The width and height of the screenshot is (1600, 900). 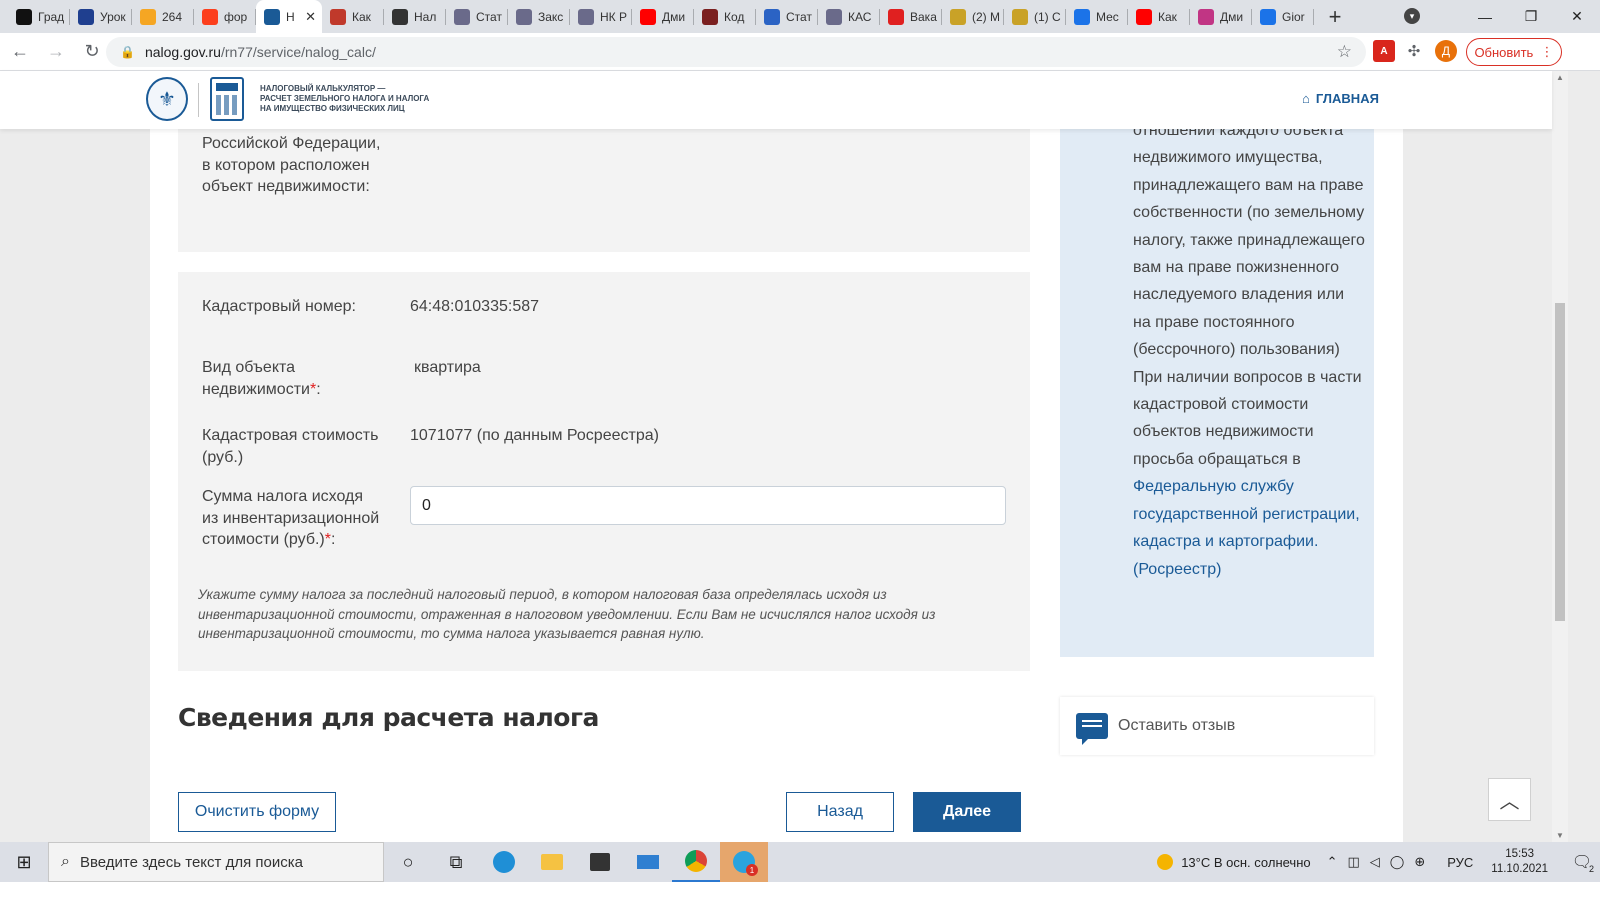 What do you see at coordinates (1217, 726) in the screenshot?
I see `leave-feedback-button: Оставить отзыв` at bounding box center [1217, 726].